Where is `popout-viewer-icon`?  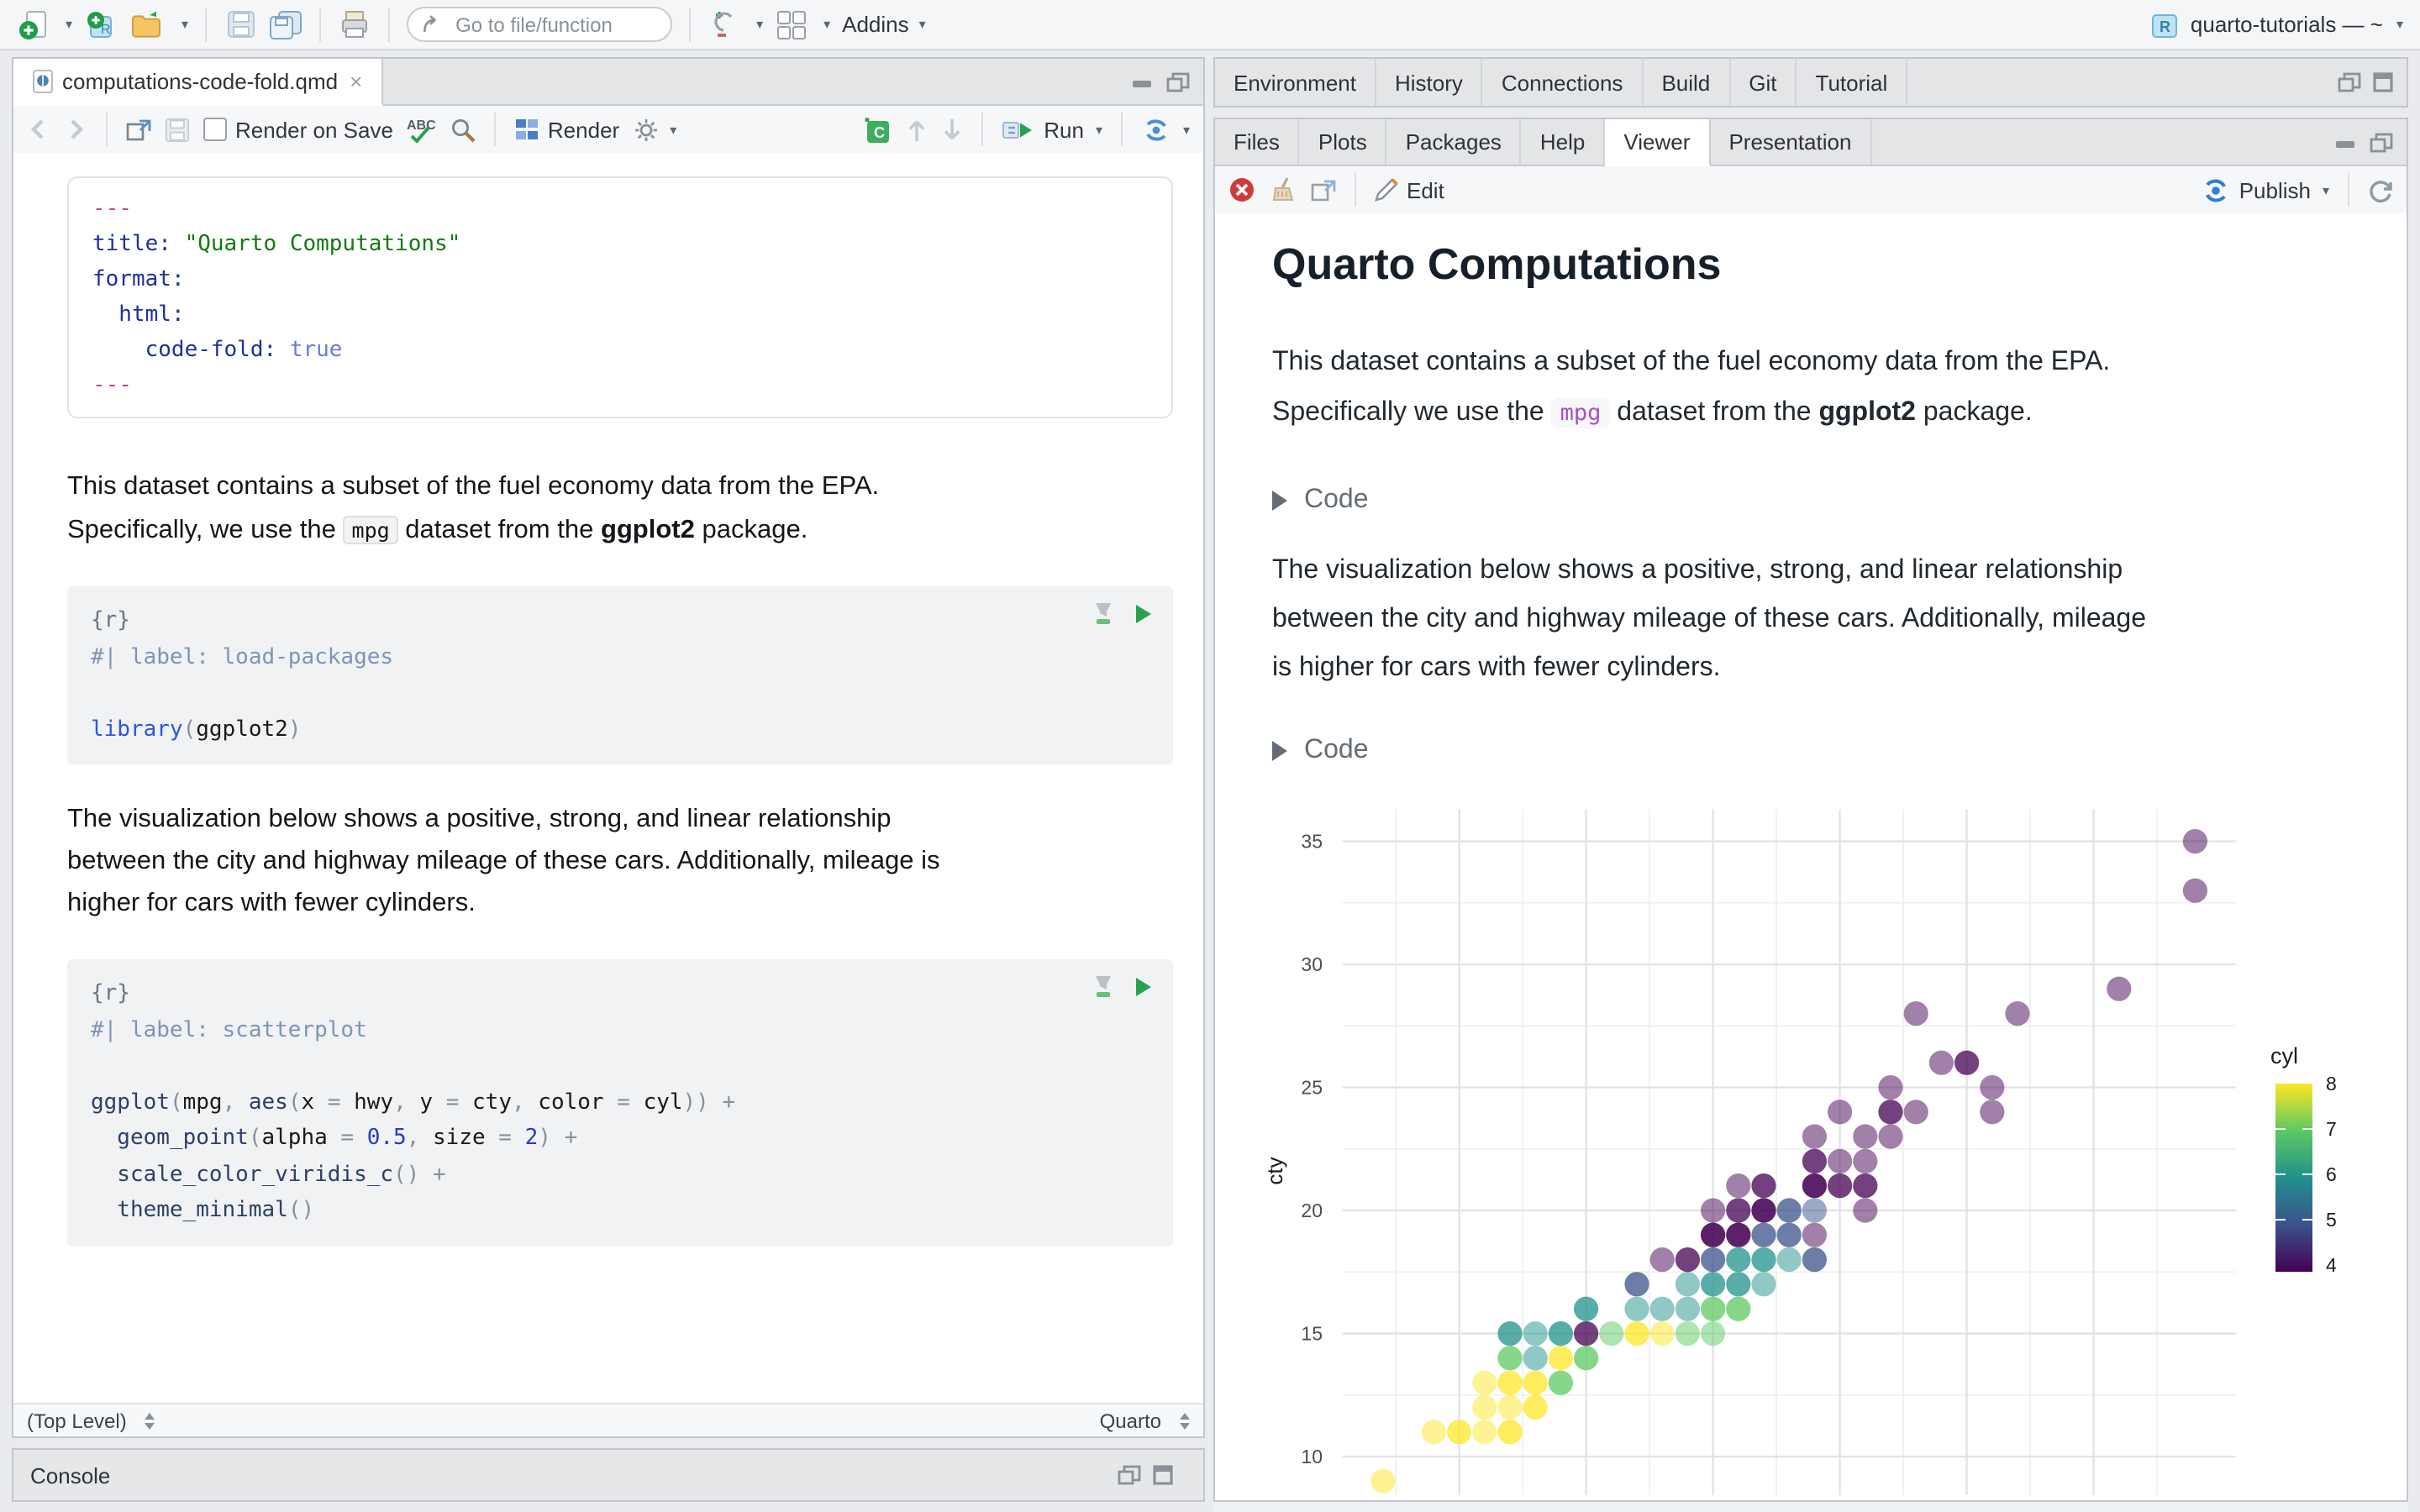
popout-viewer-icon is located at coordinates (1323, 190).